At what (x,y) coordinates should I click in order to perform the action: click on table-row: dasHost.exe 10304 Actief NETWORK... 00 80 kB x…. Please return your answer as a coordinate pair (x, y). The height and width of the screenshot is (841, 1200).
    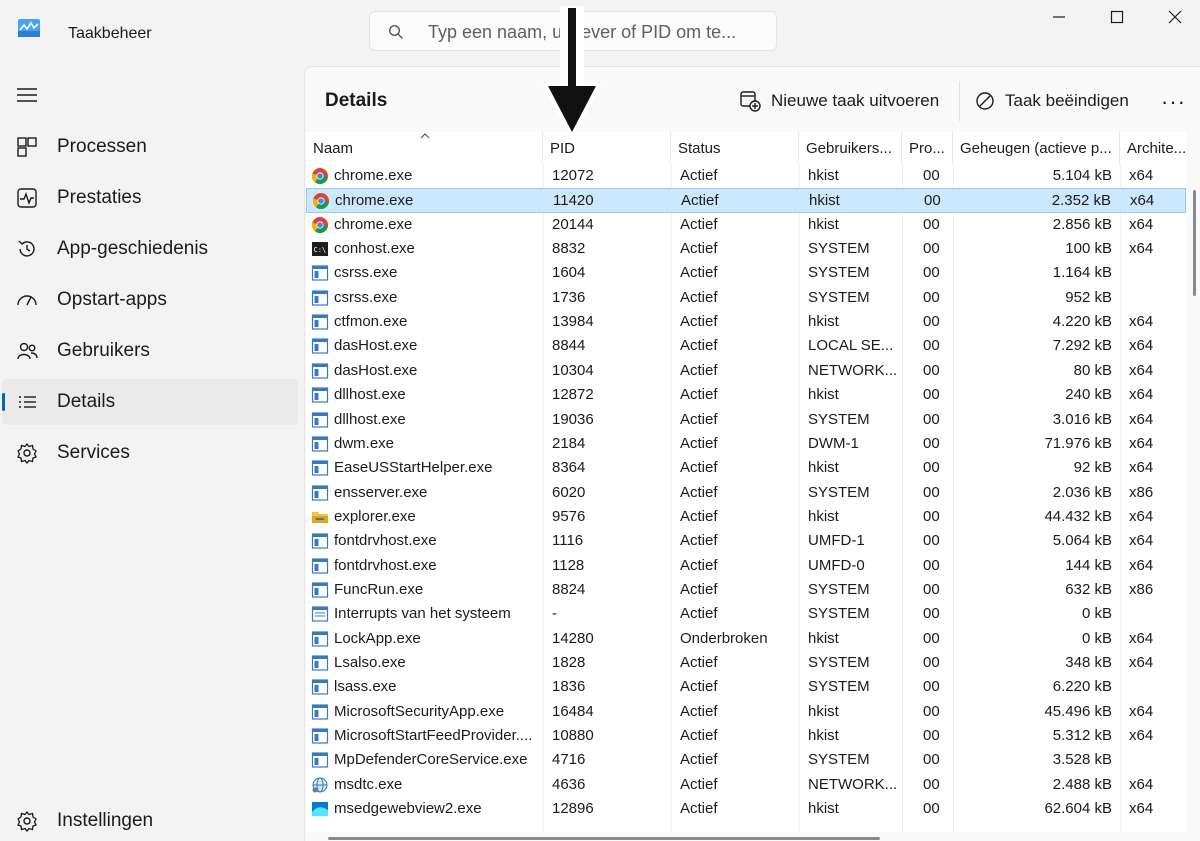
    Looking at the image, I should click on (746, 371).